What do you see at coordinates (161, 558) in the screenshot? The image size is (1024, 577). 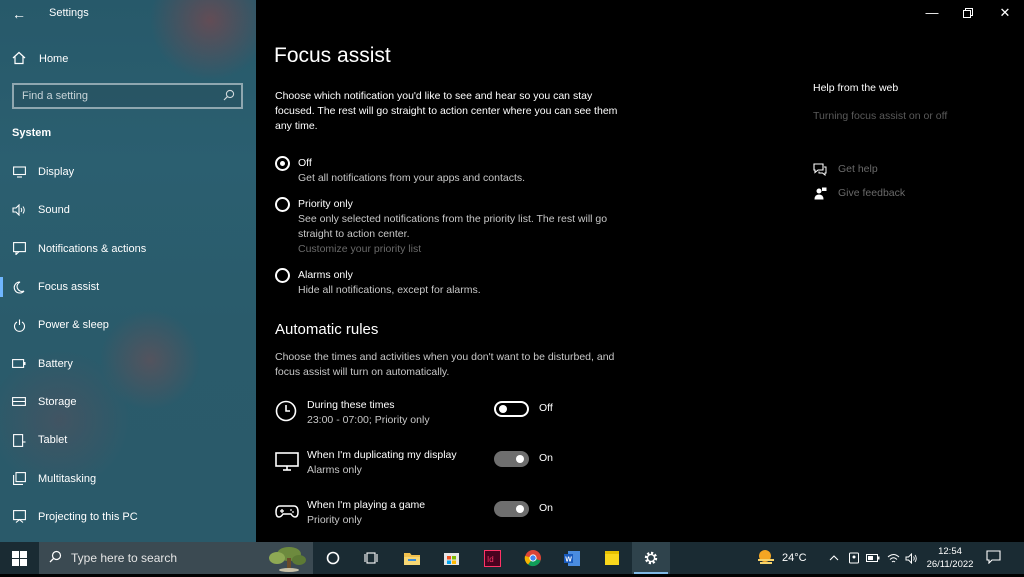 I see `taskbar-search-input` at bounding box center [161, 558].